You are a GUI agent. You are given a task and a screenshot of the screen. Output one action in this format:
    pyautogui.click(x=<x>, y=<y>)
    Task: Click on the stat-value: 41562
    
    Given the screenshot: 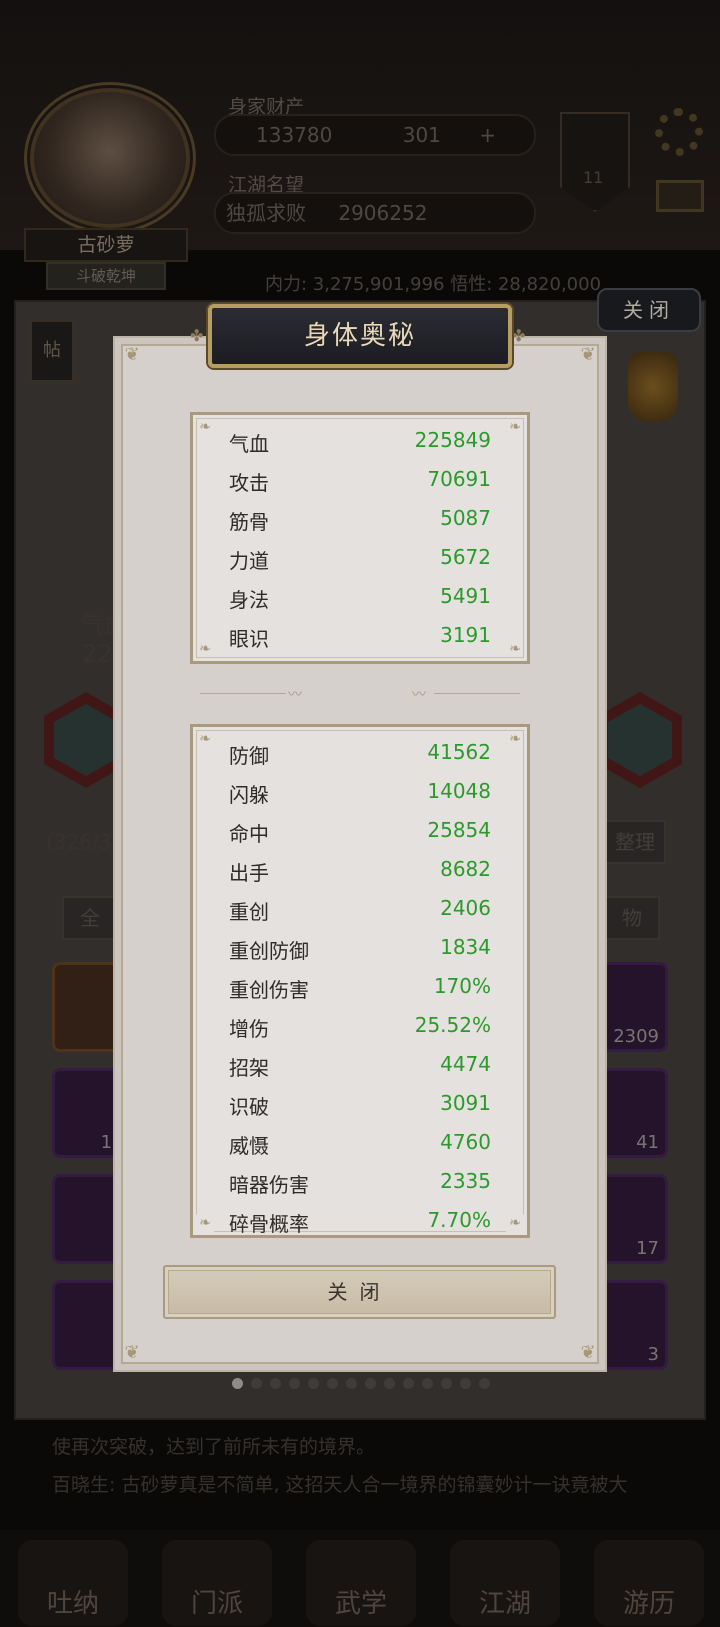 What is the action you would take?
    pyautogui.click(x=459, y=752)
    